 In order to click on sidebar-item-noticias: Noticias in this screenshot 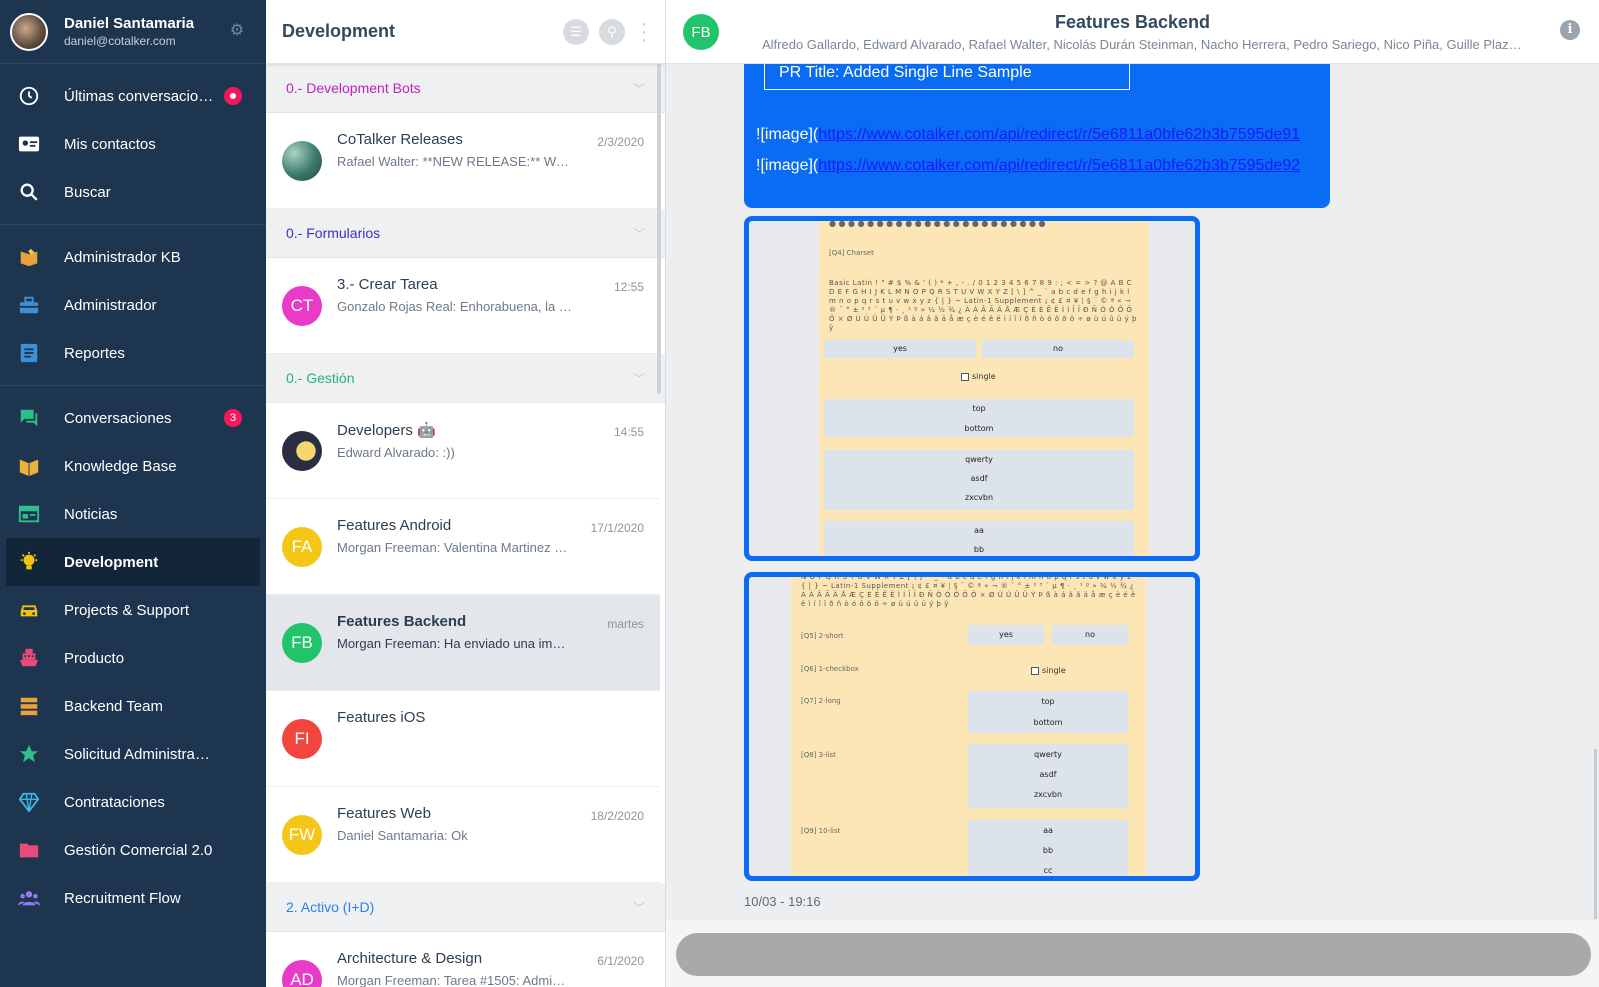, I will do `click(133, 514)`.